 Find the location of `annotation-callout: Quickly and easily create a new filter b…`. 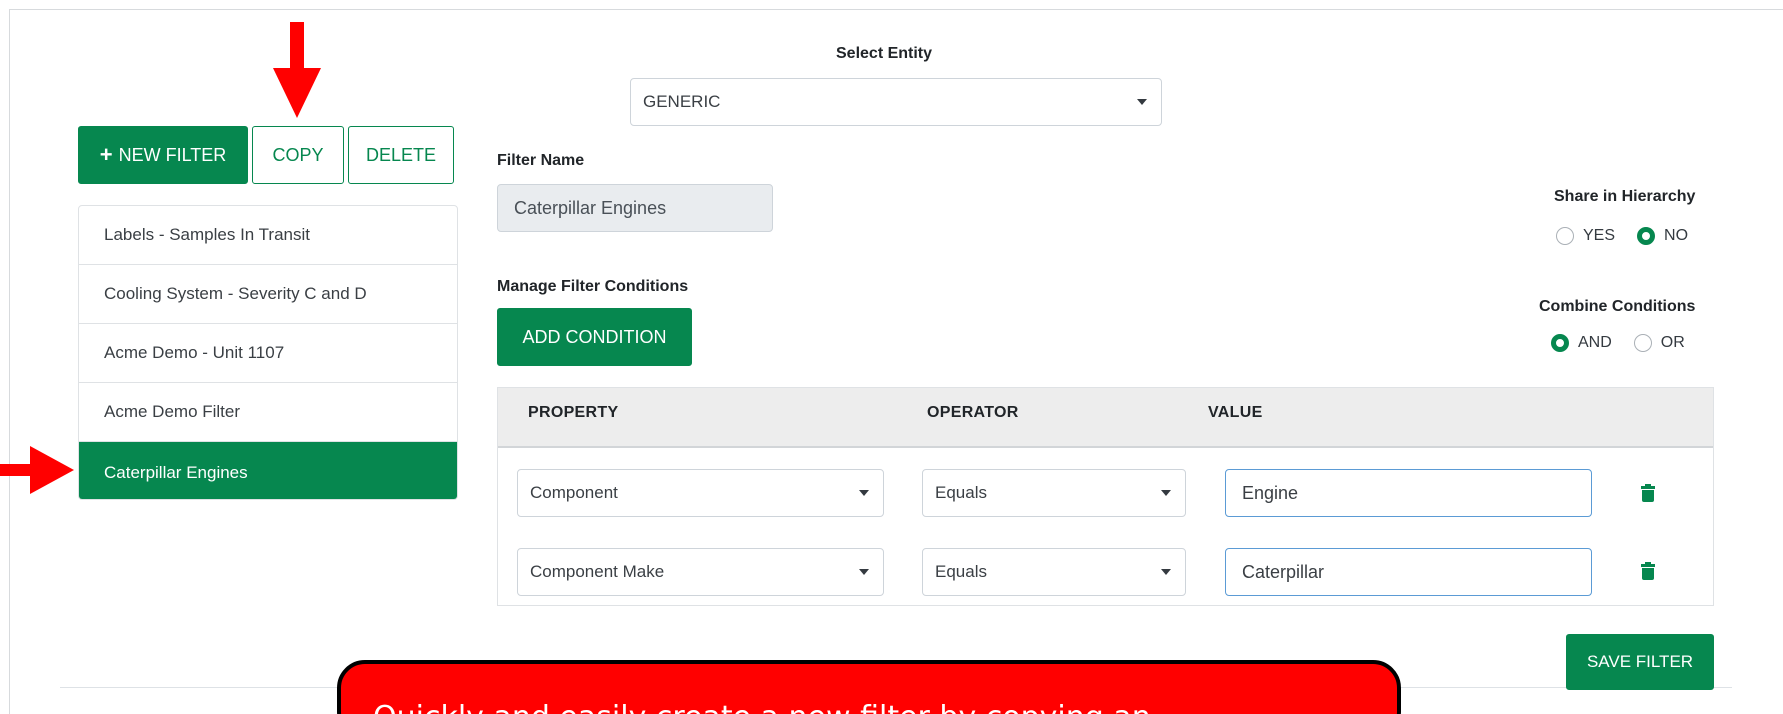

annotation-callout: Quickly and easily create a new filter b… is located at coordinates (869, 687).